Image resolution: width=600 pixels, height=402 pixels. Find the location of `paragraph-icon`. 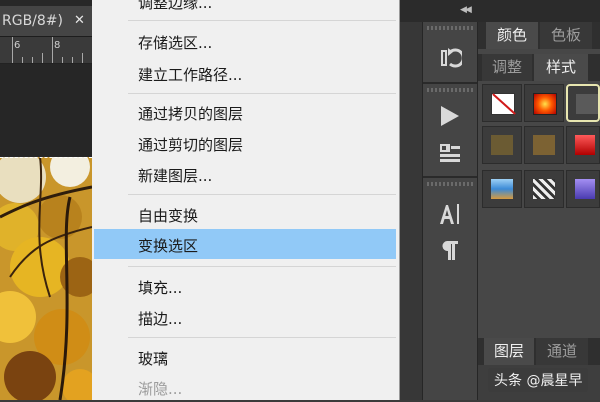

paragraph-icon is located at coordinates (450, 250).